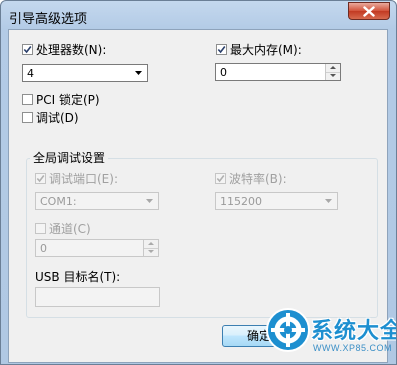 The width and height of the screenshot is (397, 365). I want to click on baud-rate-combo: 115200, so click(276, 201).